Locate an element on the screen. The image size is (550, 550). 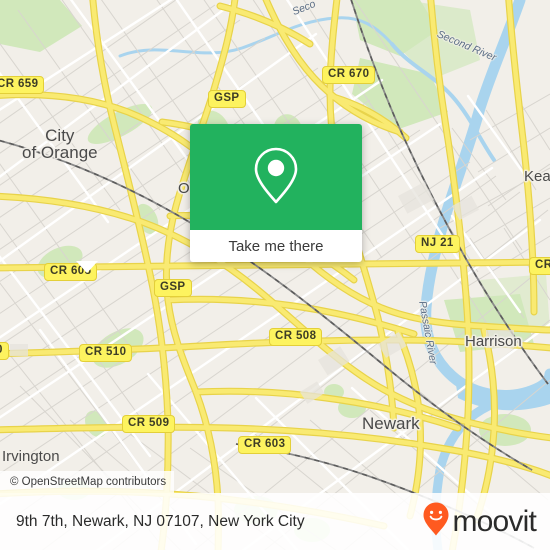
shield-cr-508: CR 508 is located at coordinates (296, 337).